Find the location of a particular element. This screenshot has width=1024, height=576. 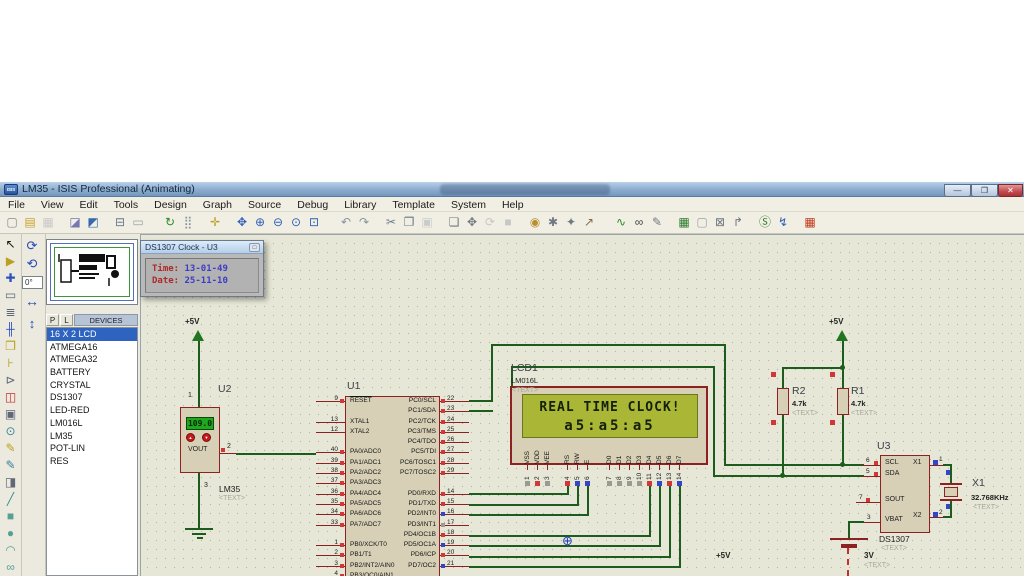

current-probe-tool: ✎ is located at coordinates (10, 465).